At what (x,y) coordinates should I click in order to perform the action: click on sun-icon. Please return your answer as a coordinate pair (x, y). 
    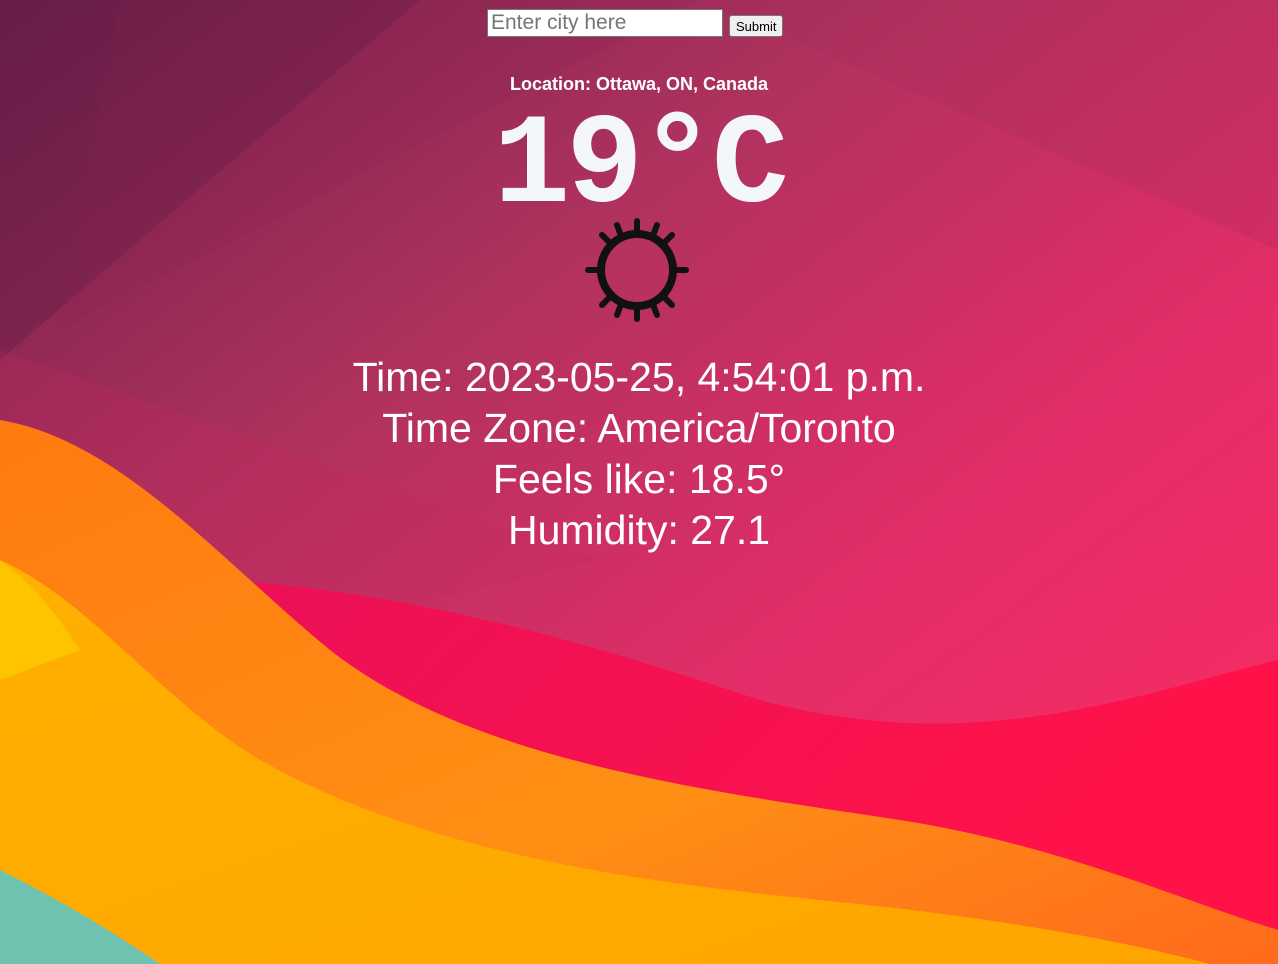
    Looking at the image, I should click on (637, 270).